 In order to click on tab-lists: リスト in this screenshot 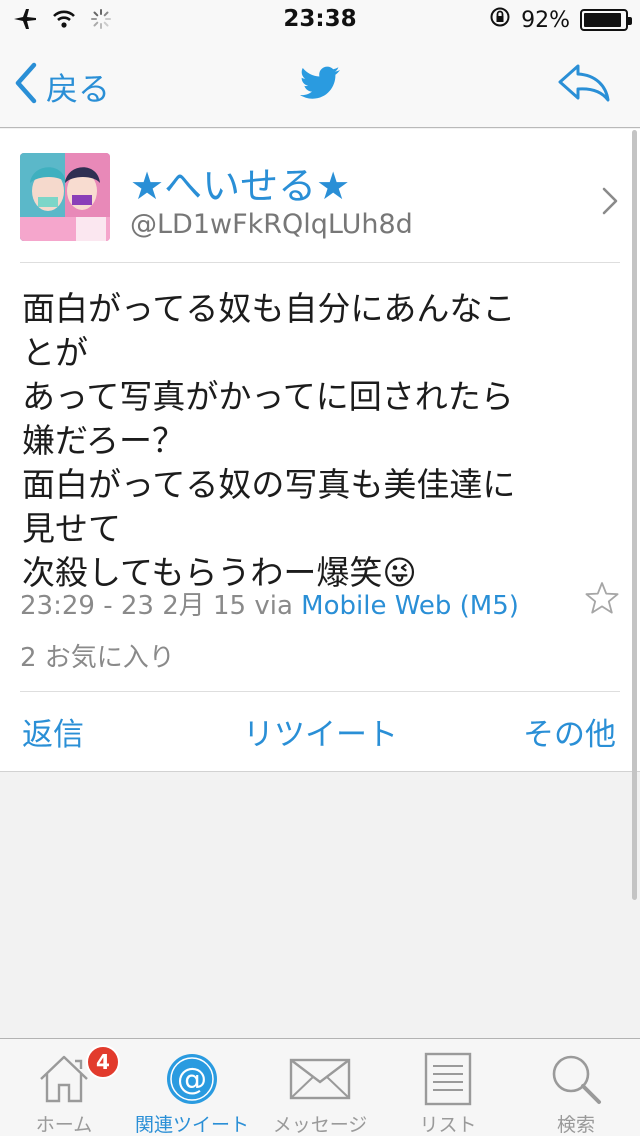, I will do `click(448, 1087)`.